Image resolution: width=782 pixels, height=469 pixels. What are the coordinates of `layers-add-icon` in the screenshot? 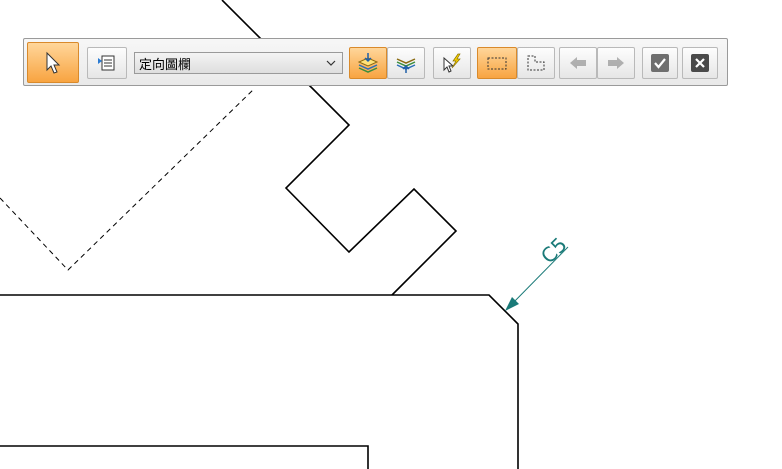 It's located at (368, 63).